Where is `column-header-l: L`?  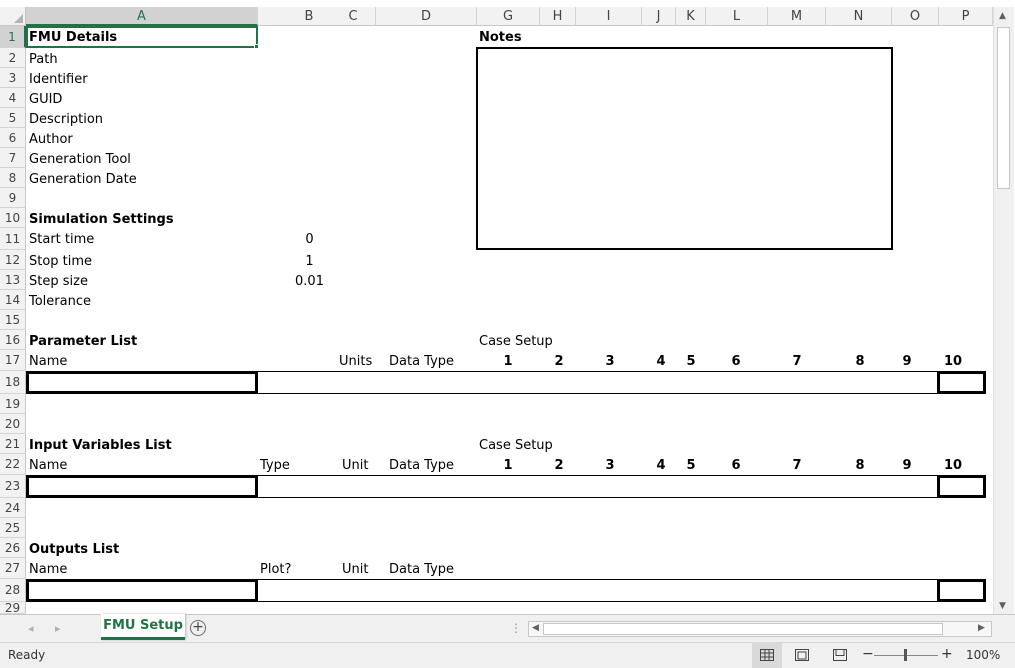 column-header-l: L is located at coordinates (737, 16).